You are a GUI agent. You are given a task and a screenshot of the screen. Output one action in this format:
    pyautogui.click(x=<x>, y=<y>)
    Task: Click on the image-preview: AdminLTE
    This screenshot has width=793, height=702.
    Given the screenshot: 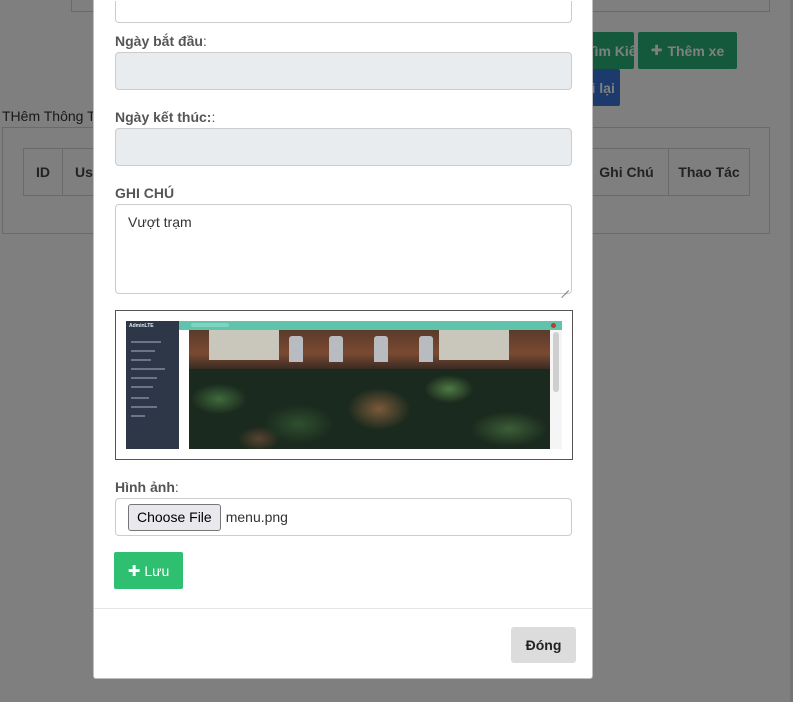 What is the action you would take?
    pyautogui.click(x=344, y=385)
    